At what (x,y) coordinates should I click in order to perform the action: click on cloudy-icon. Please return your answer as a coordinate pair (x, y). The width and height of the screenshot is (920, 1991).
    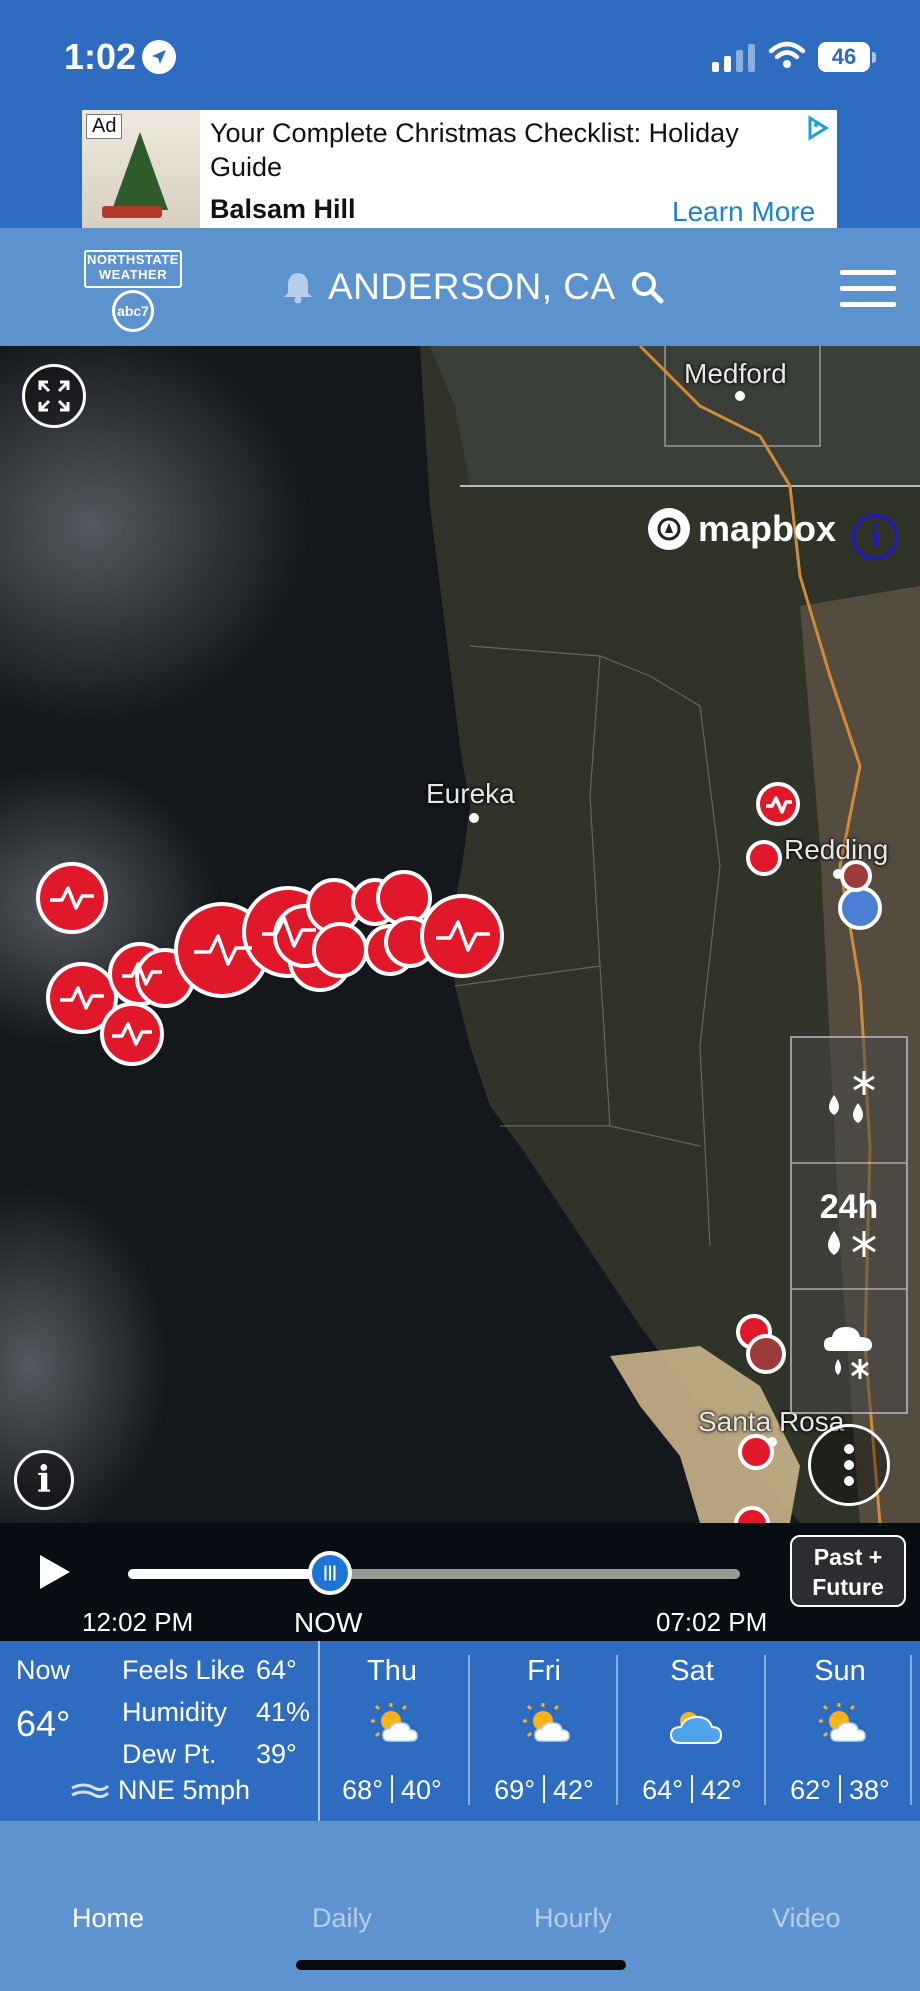
    Looking at the image, I should click on (696, 1728).